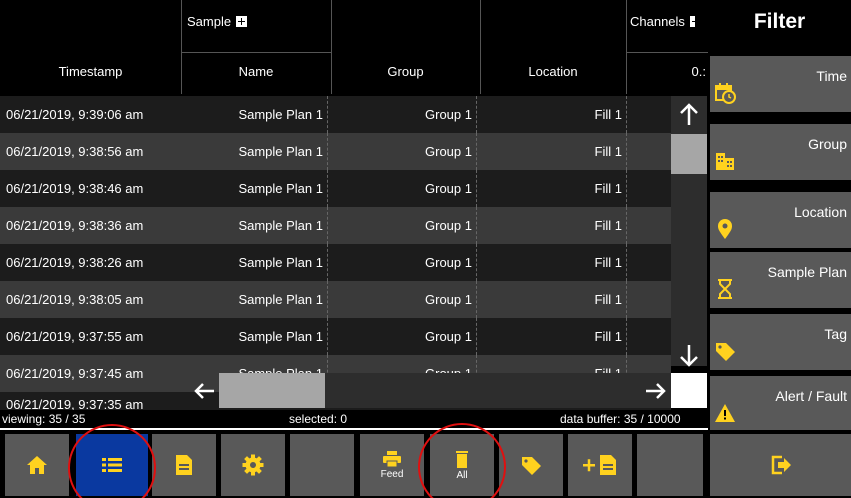 The height and width of the screenshot is (498, 851). I want to click on column-header-timestamp-label: Timestamp, so click(90, 71).